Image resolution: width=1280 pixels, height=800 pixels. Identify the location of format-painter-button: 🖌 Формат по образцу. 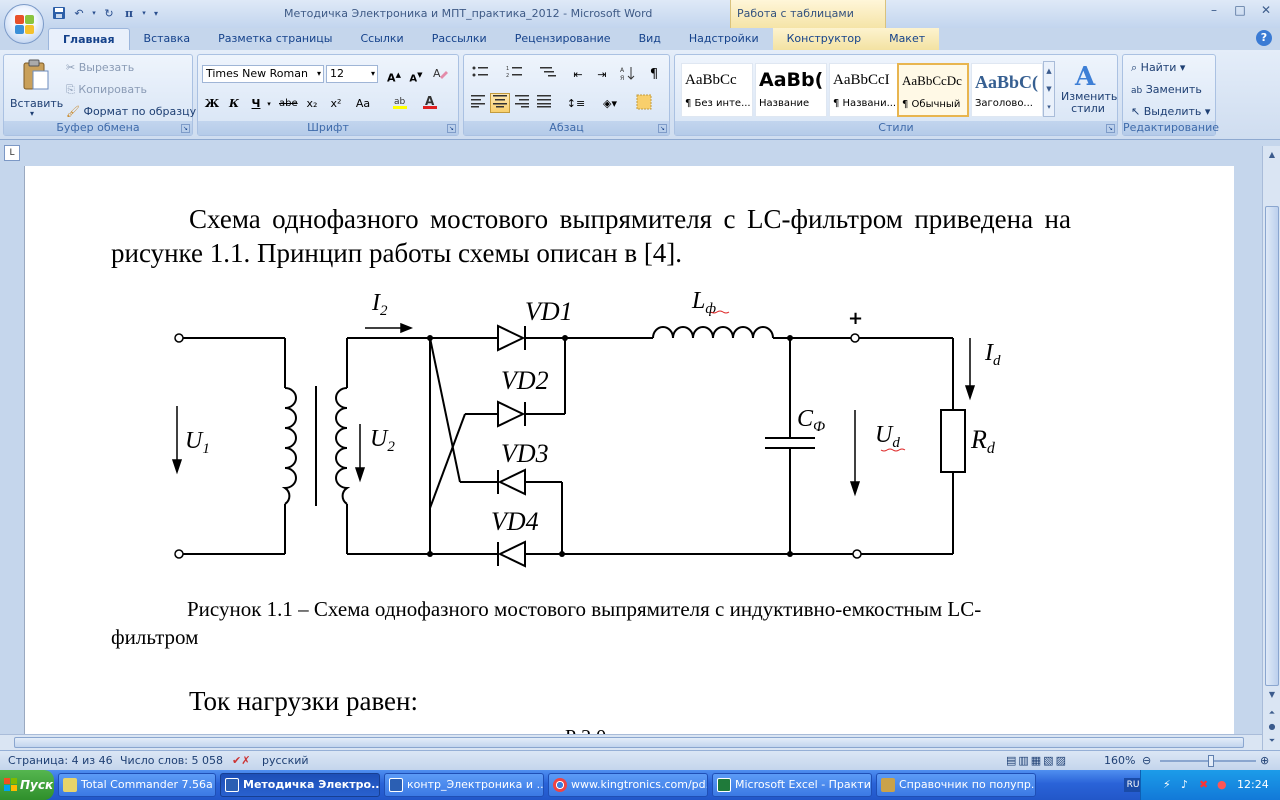
(131, 111).